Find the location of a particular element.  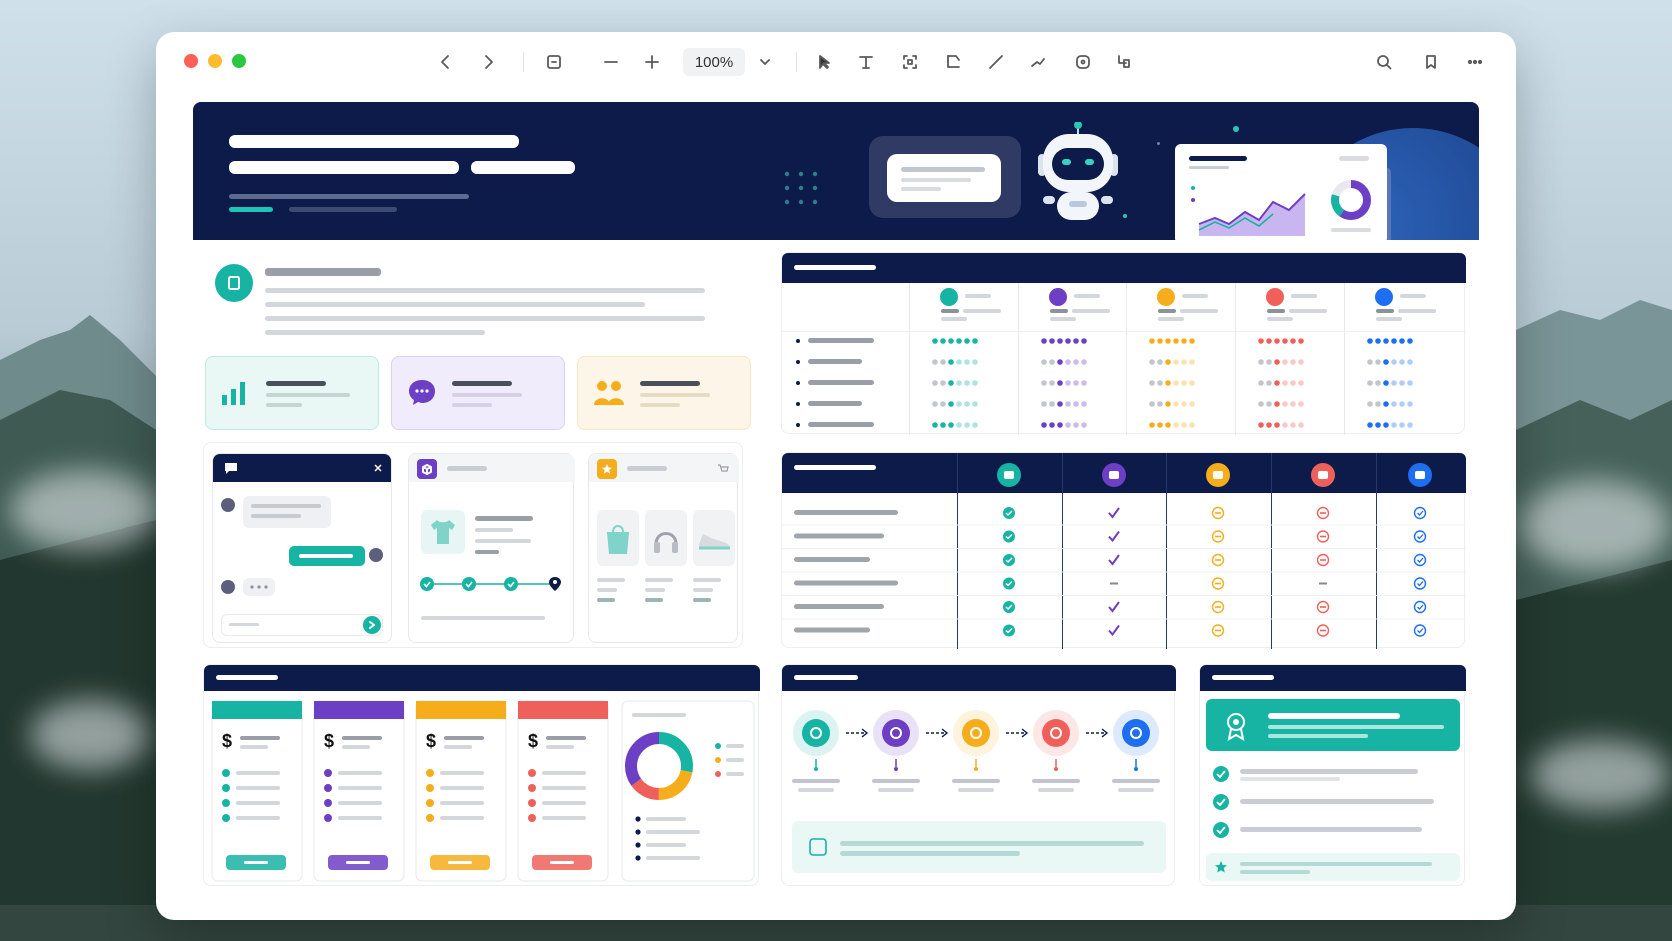

hero-banner is located at coordinates (836, 171).